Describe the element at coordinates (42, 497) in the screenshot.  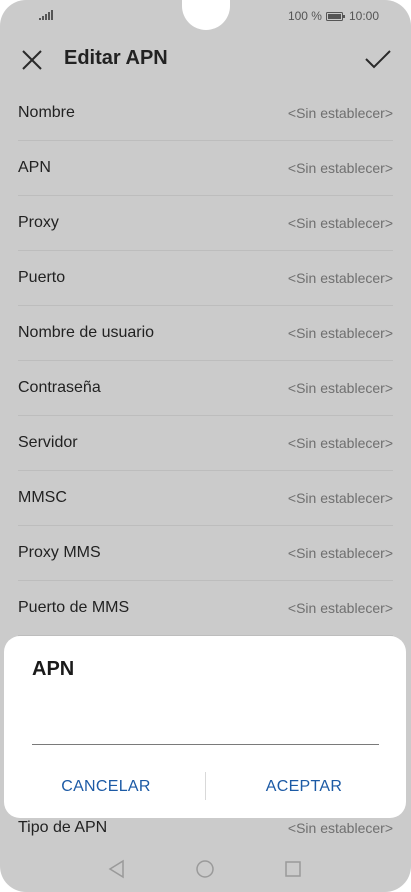
I see `list-item-label: MMSC` at that location.